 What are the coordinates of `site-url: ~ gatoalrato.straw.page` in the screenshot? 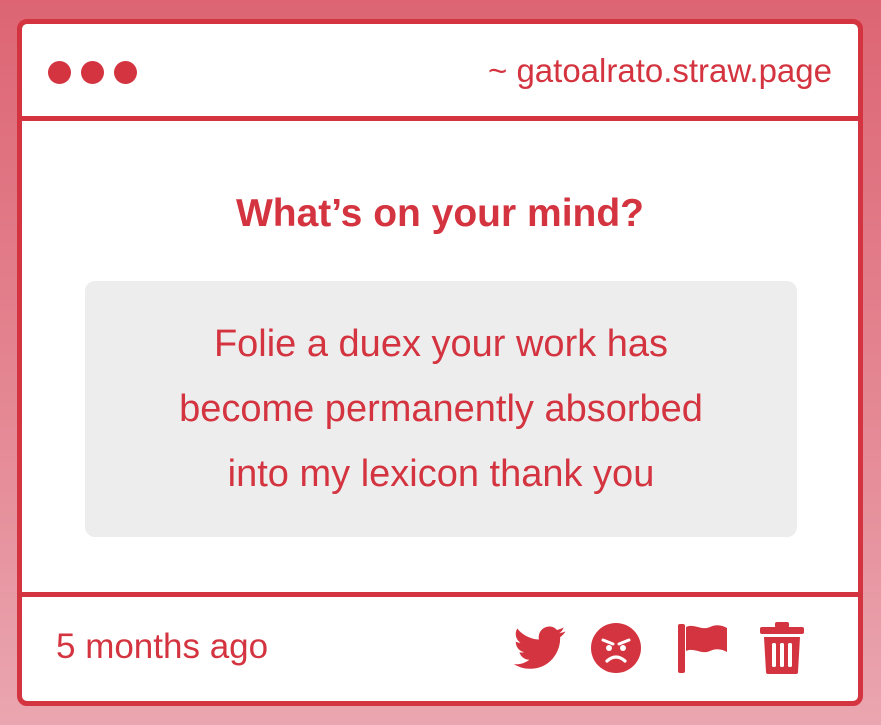 It's located at (660, 71).